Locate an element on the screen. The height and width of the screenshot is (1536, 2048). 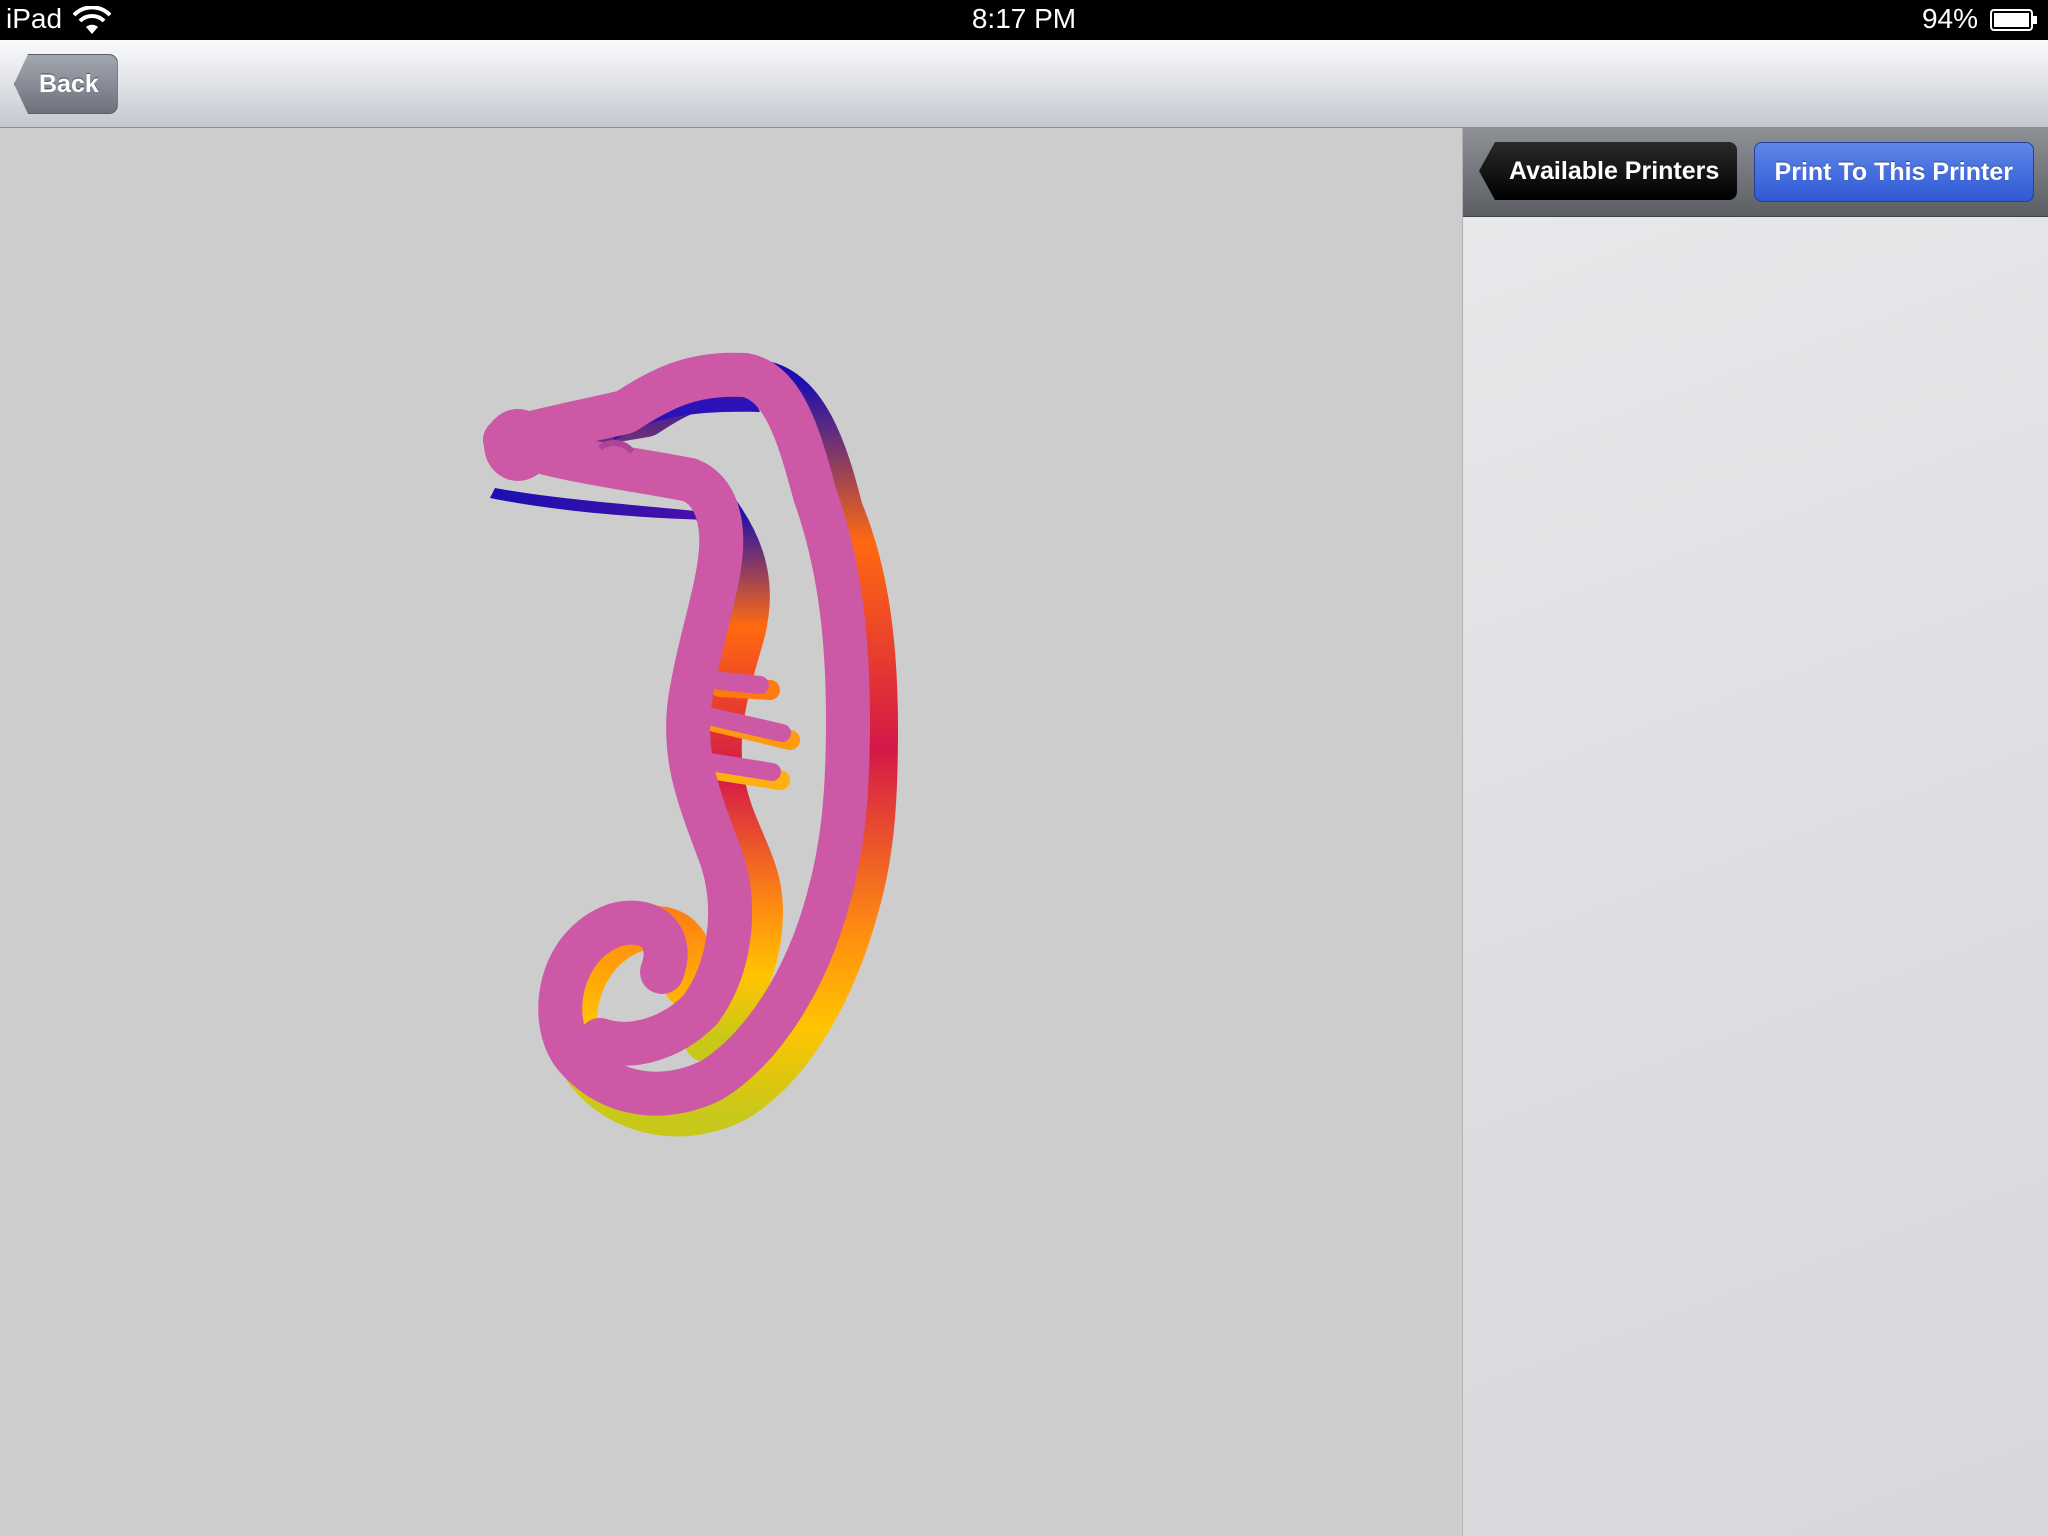
back-button: Back is located at coordinates (66, 84).